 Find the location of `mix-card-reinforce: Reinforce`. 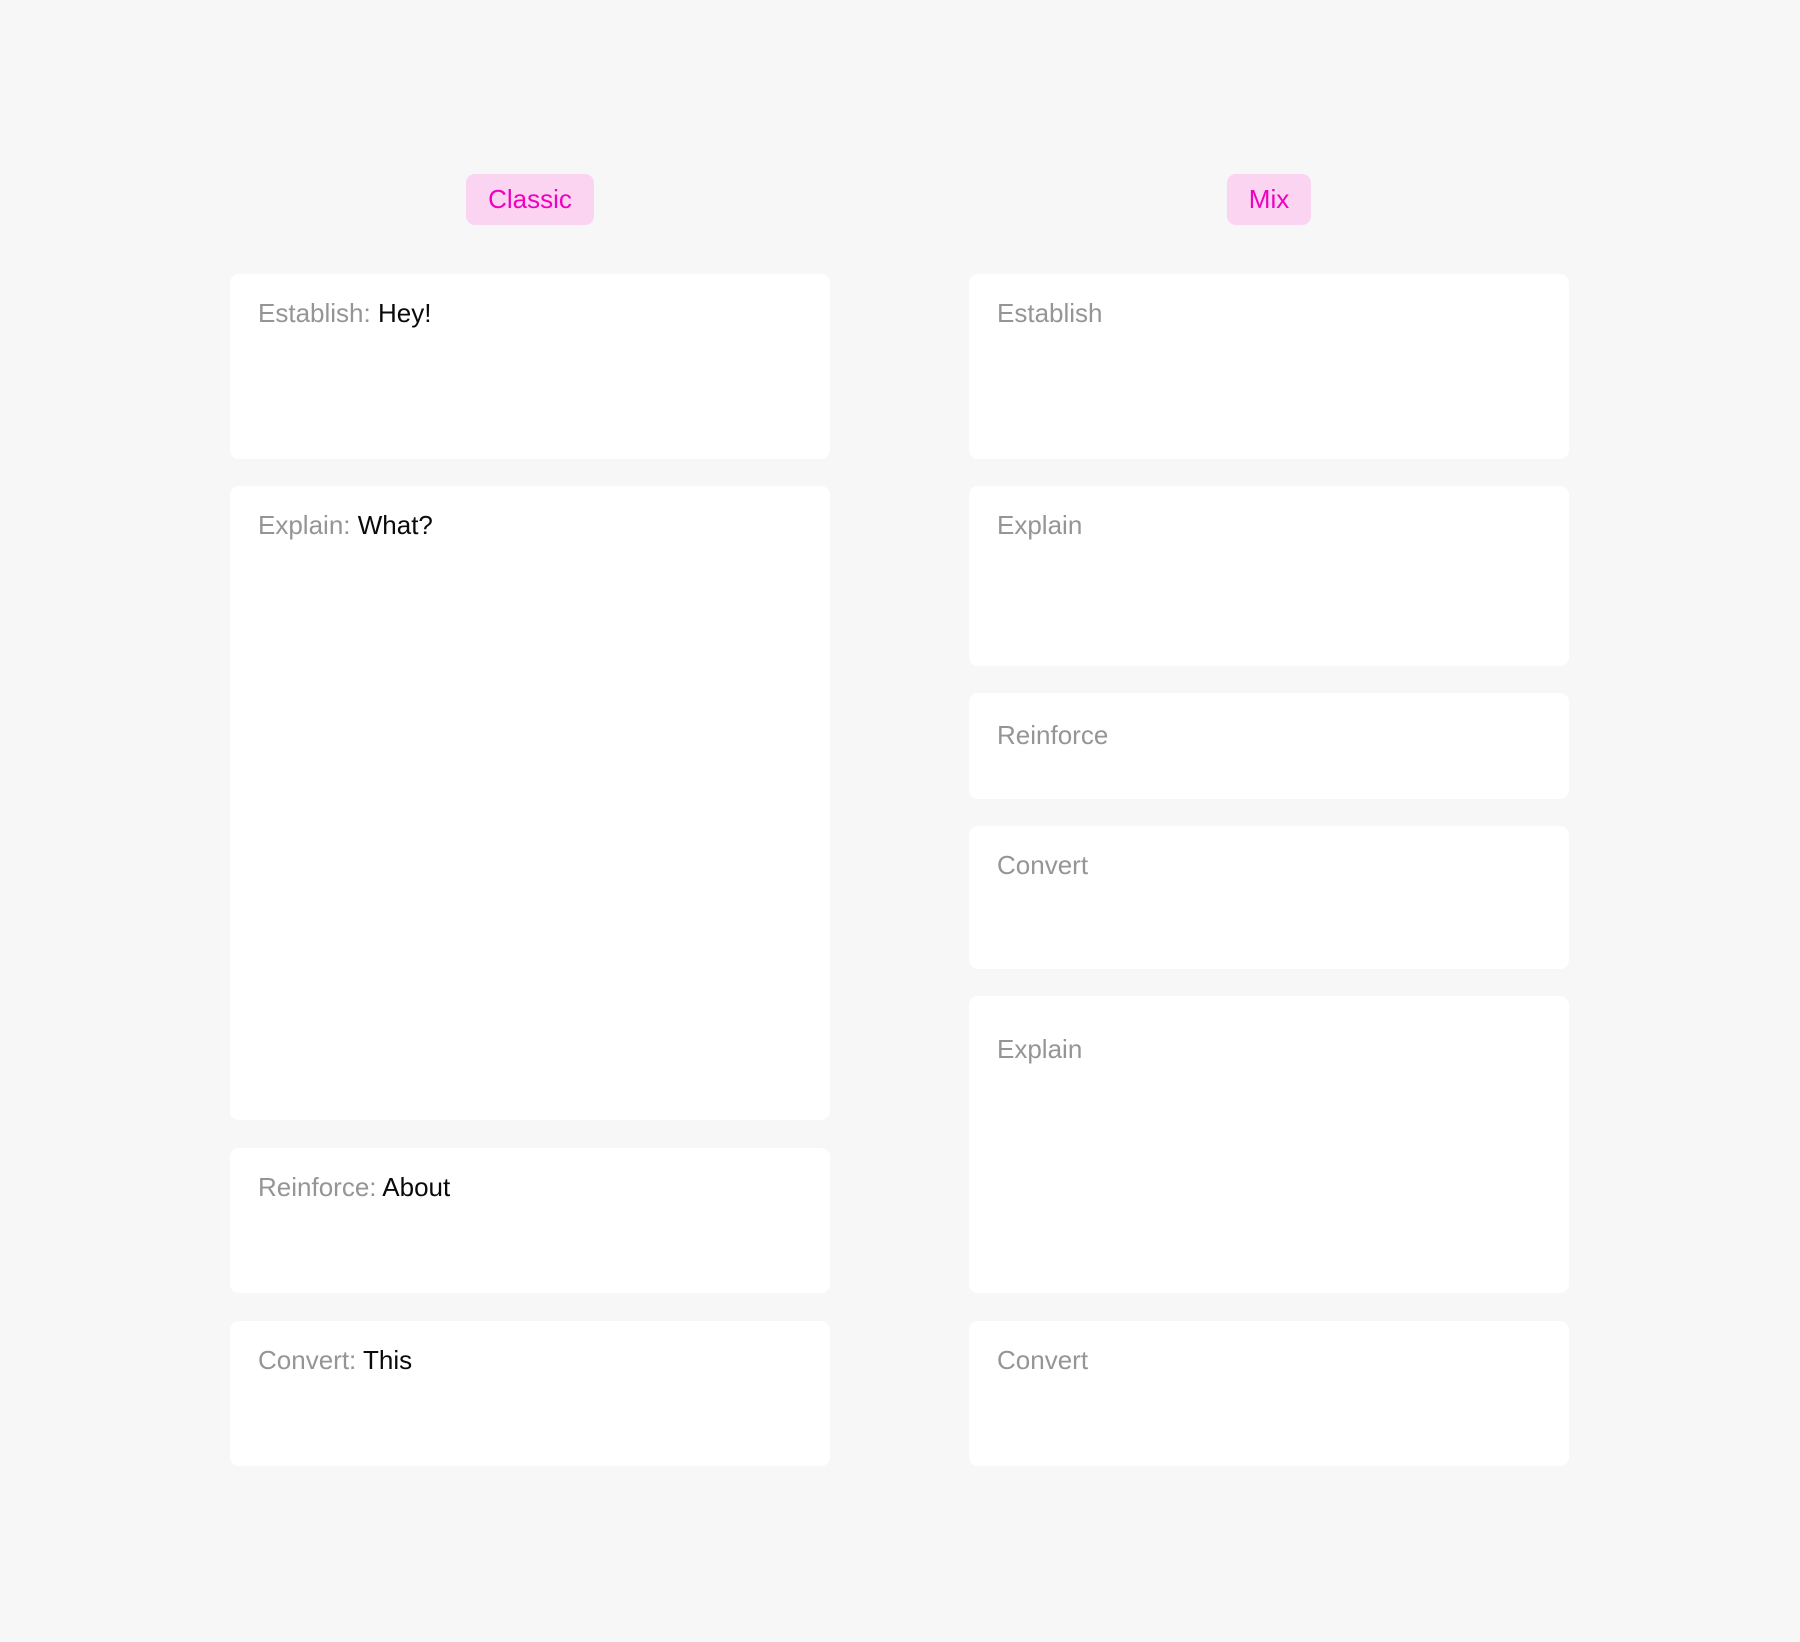

mix-card-reinforce: Reinforce is located at coordinates (1269, 746).